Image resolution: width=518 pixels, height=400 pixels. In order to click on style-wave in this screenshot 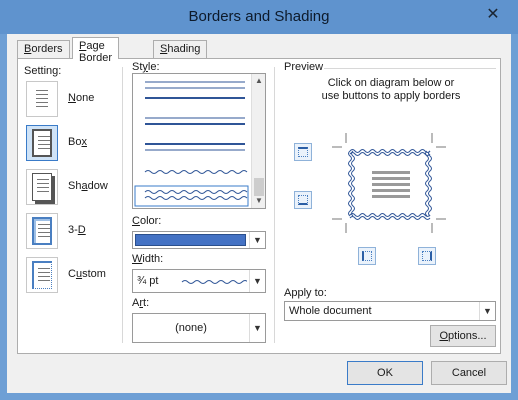, I will do `click(196, 172)`.